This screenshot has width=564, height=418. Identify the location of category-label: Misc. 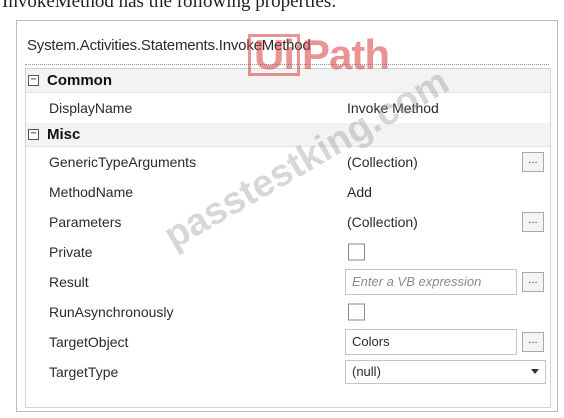
(64, 134).